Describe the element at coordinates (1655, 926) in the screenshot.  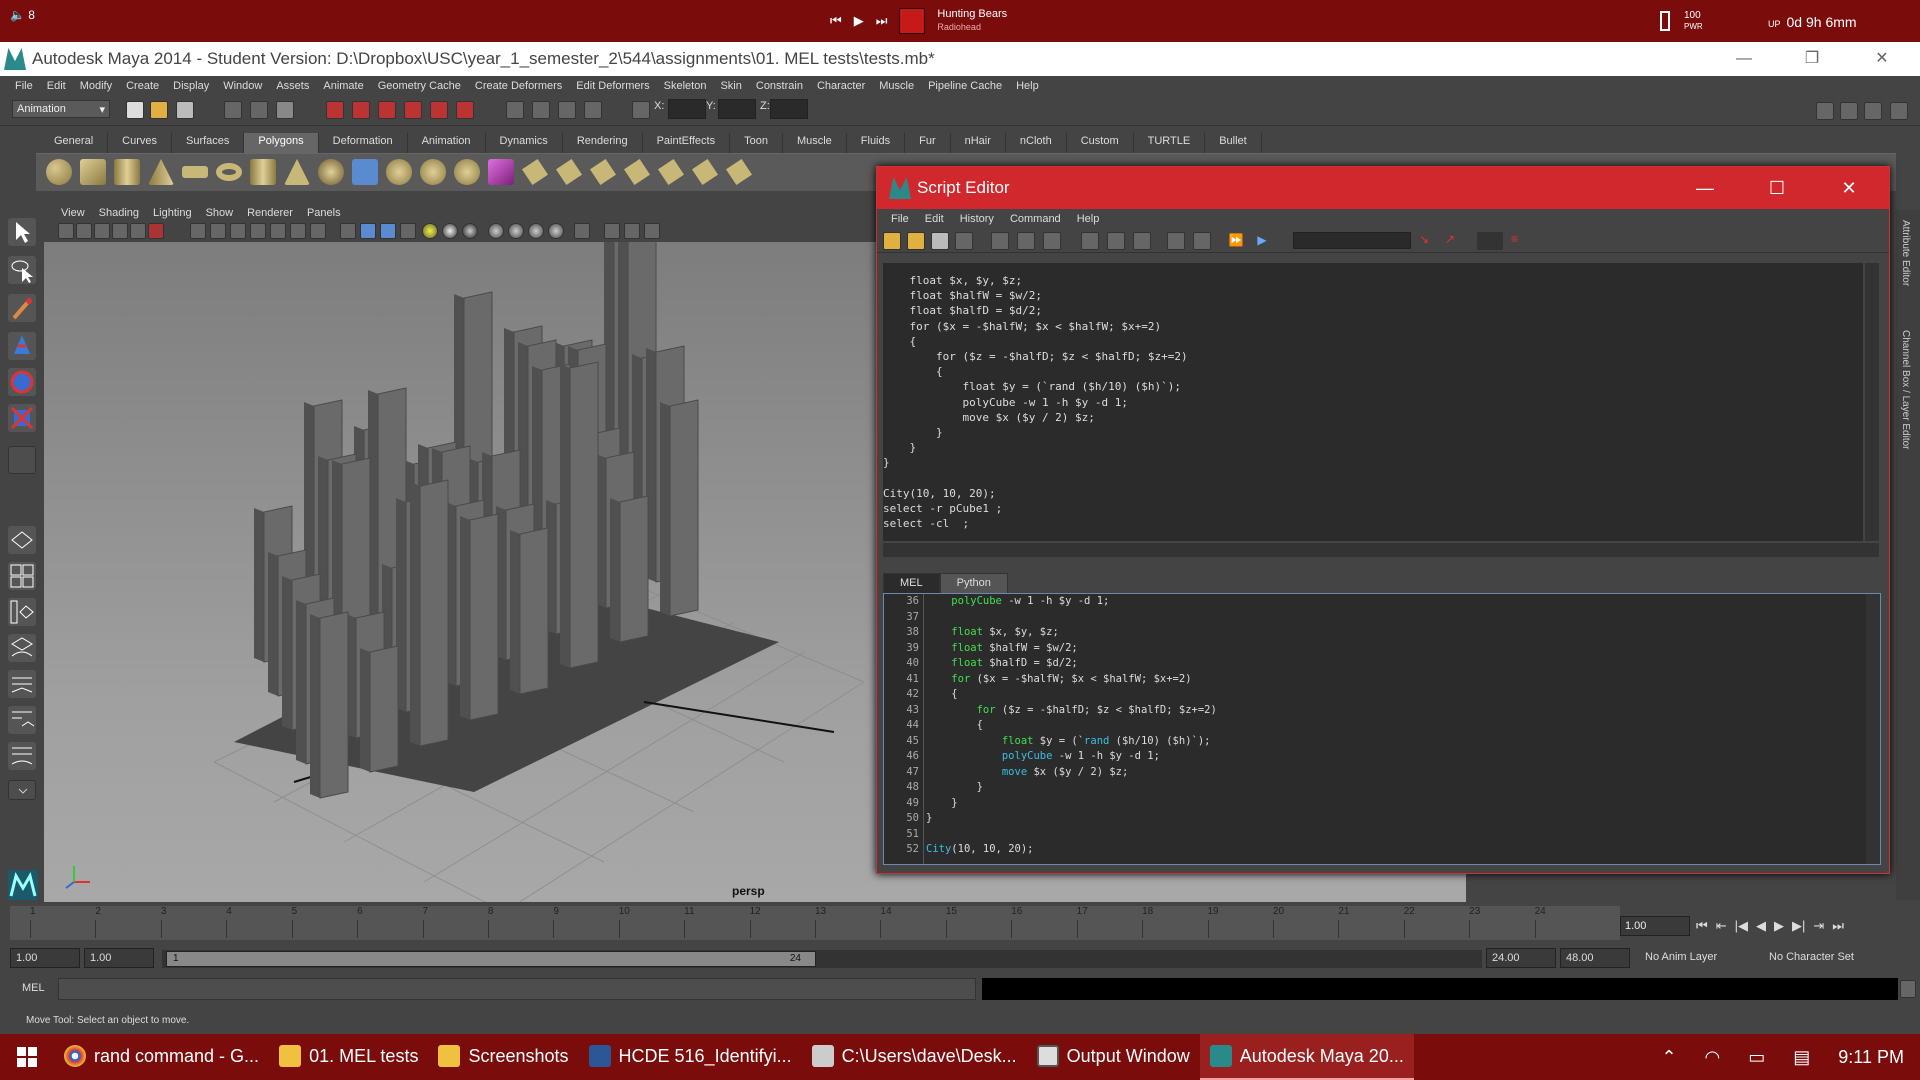
I see `current-frame-field: 1.00` at that location.